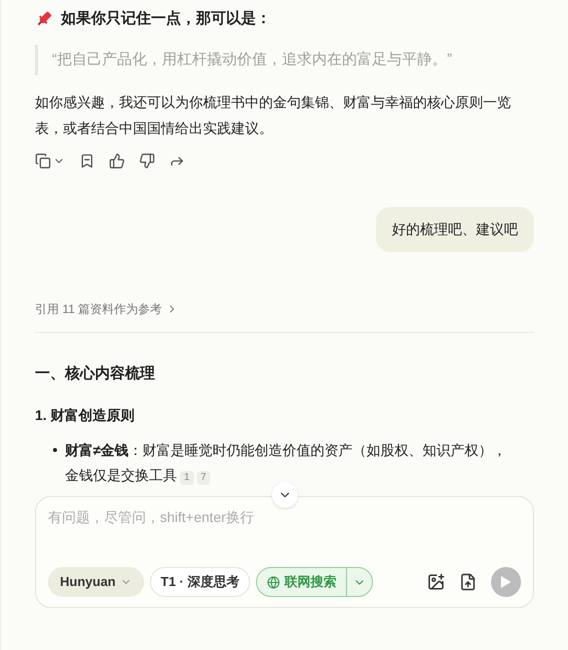  I want to click on answer-paragraph: 如你感兴趣，我还可以为你梳理书中的金句集锦、财富与幸福的核心原则一览表，或者结合中国国情给出实践建议。, so click(273, 115).